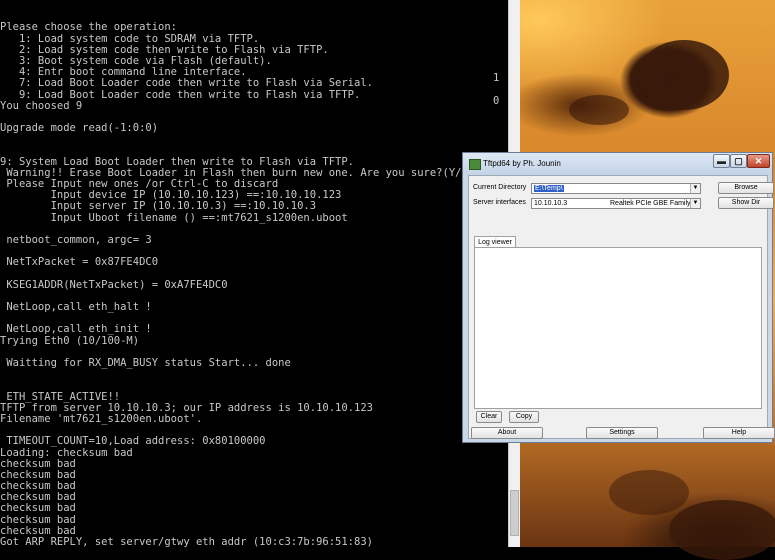  I want to click on browse-button: Browse, so click(746, 188).